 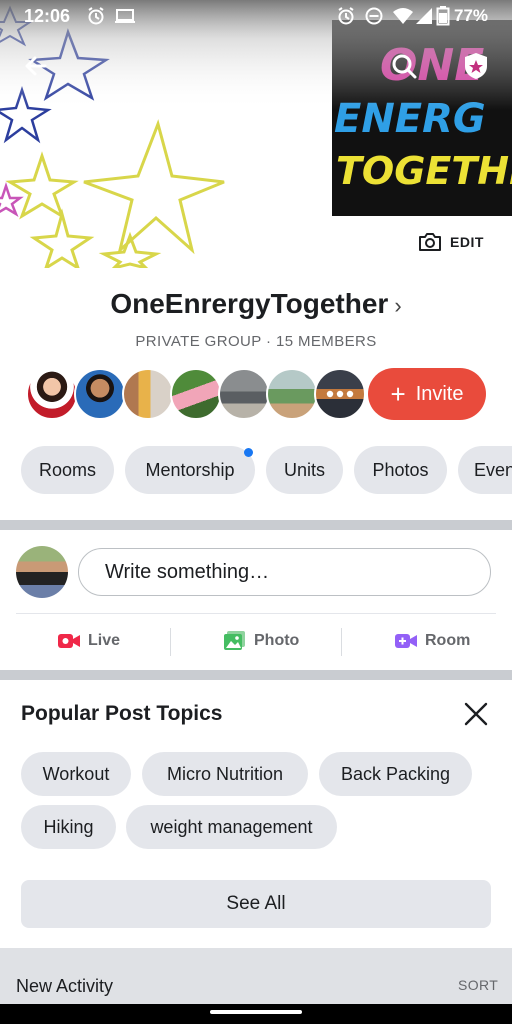 I want to click on topic-chip-back-packing: Back Packing, so click(x=395, y=774).